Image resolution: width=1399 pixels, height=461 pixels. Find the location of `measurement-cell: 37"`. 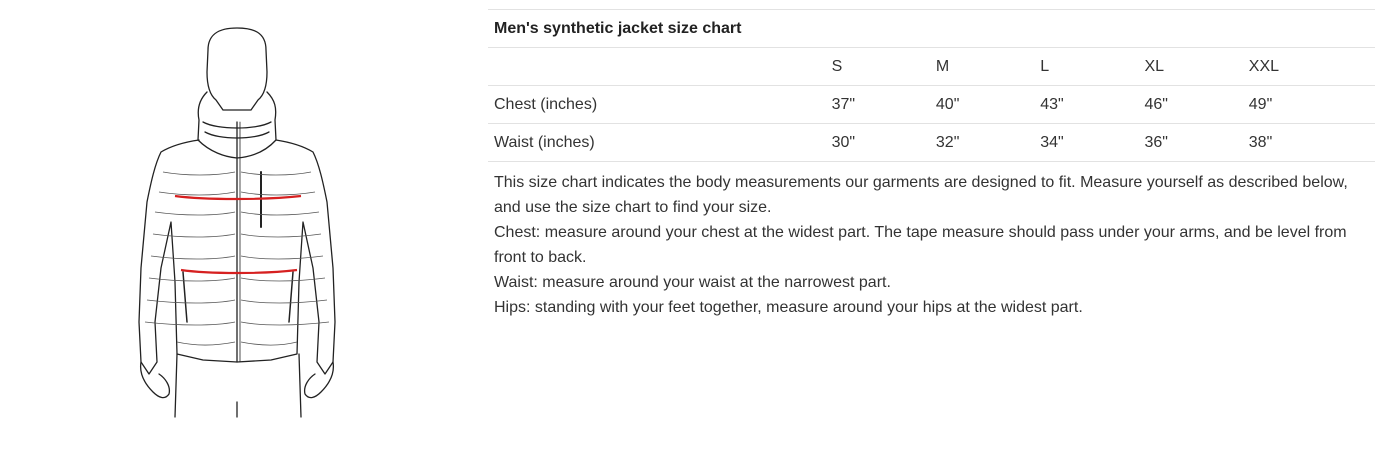

measurement-cell: 37" is located at coordinates (883, 104).